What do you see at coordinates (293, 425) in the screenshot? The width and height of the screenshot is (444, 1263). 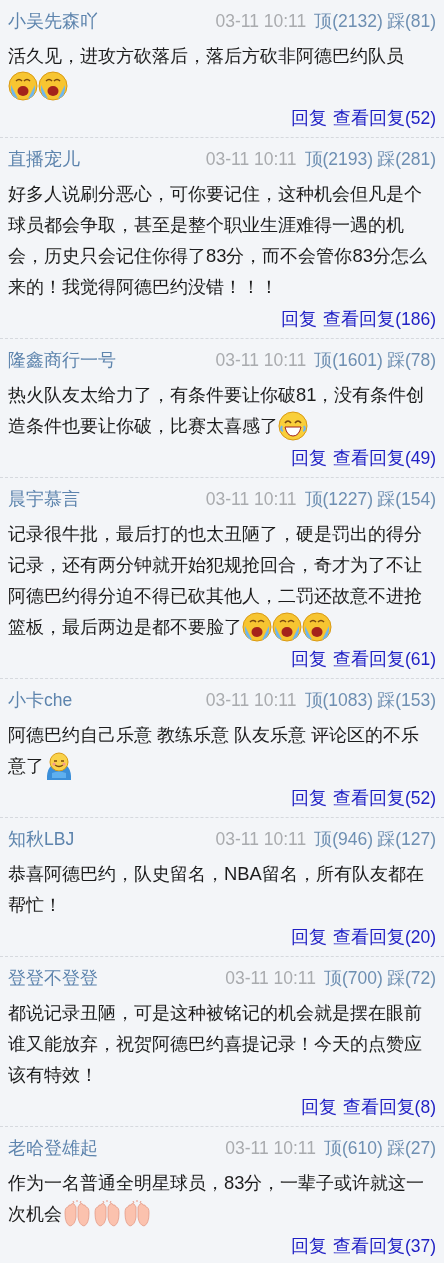 I see `laughing-face-icon` at bounding box center [293, 425].